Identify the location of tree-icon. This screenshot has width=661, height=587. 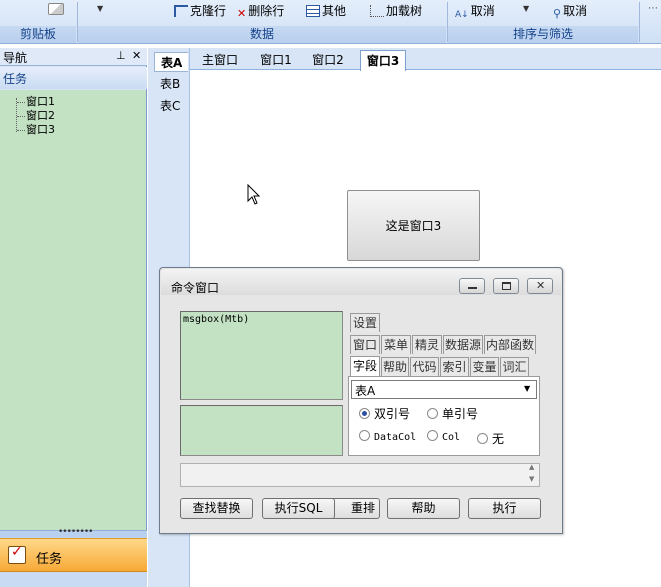
(377, 11).